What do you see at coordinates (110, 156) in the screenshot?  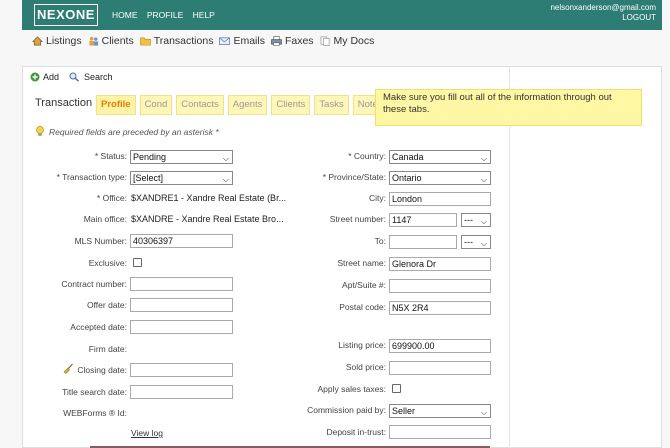 I see `status-label: * Status:` at bounding box center [110, 156].